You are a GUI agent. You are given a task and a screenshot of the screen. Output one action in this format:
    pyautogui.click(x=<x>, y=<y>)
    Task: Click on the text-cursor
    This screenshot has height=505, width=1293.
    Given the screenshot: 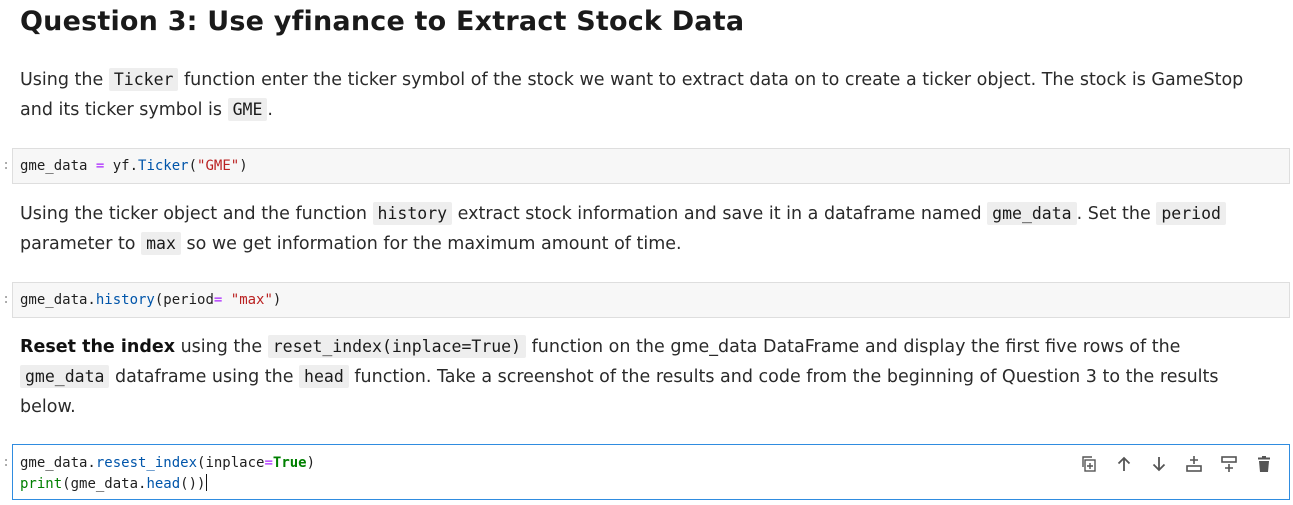 What is the action you would take?
    pyautogui.click(x=207, y=482)
    